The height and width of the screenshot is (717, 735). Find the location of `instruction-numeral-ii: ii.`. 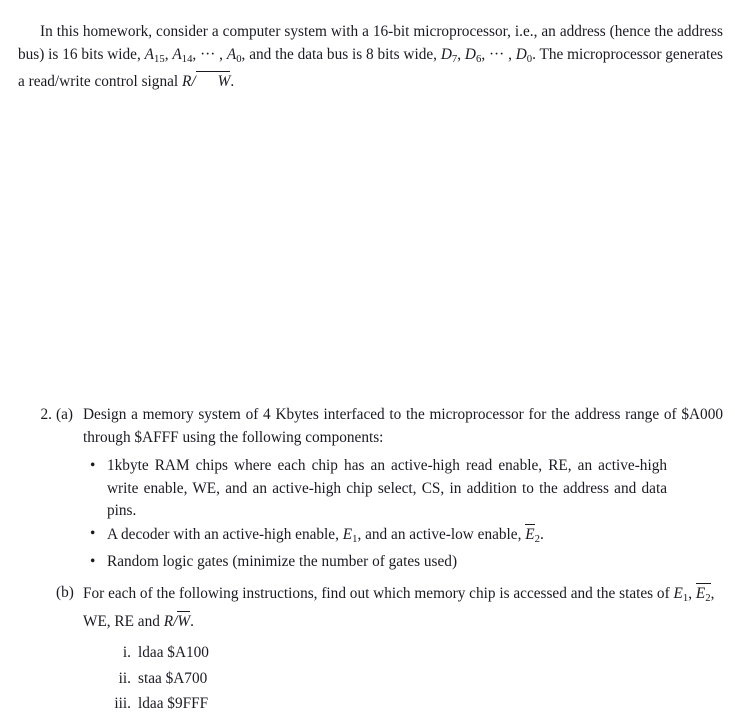

instruction-numeral-ii: ii. is located at coordinates (124, 678).